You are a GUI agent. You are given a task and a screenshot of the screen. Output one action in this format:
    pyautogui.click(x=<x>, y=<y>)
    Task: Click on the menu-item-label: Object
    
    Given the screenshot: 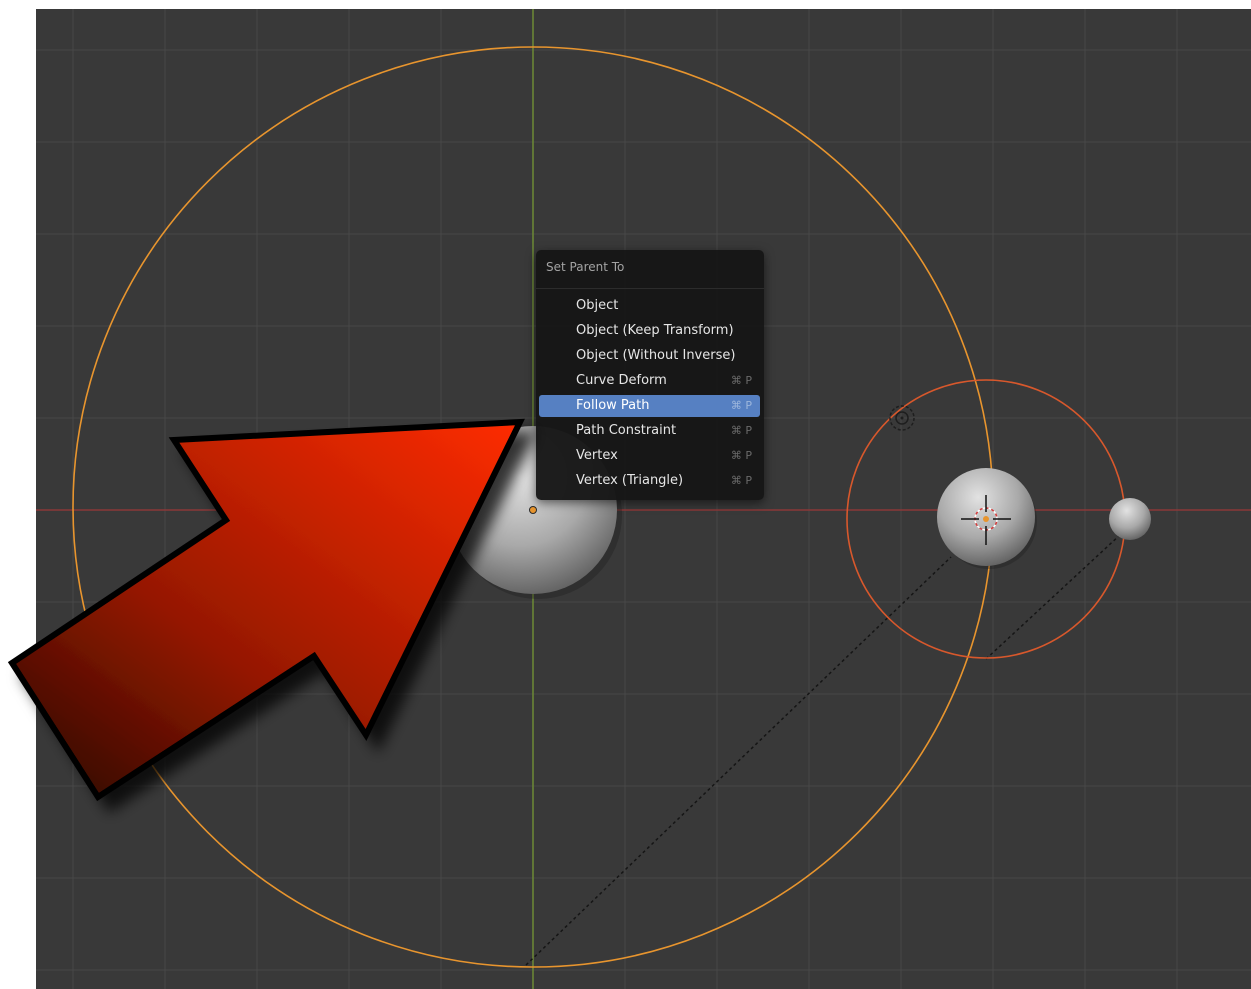 What is the action you would take?
    pyautogui.click(x=597, y=305)
    